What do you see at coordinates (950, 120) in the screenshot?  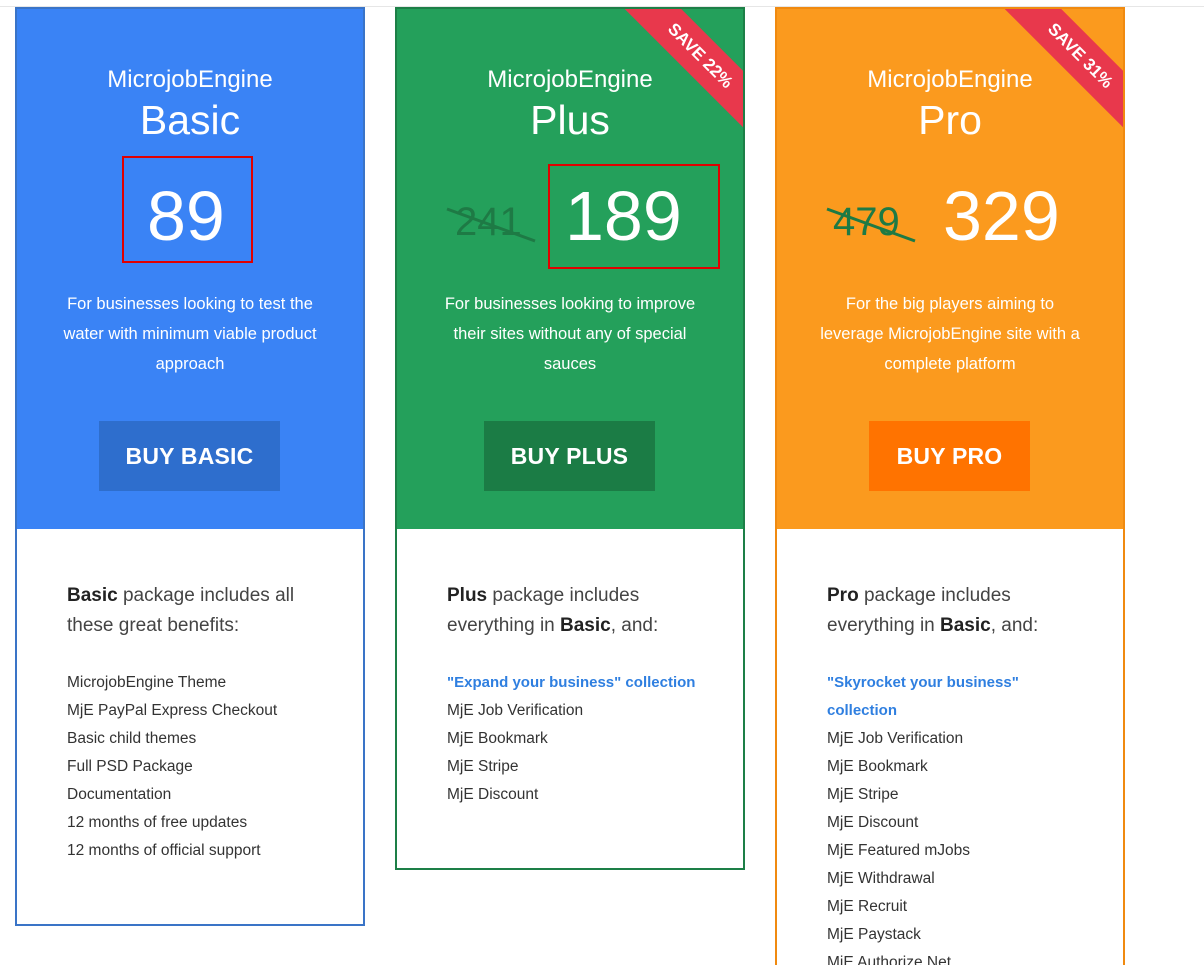 I see `tier-name: Pro` at bounding box center [950, 120].